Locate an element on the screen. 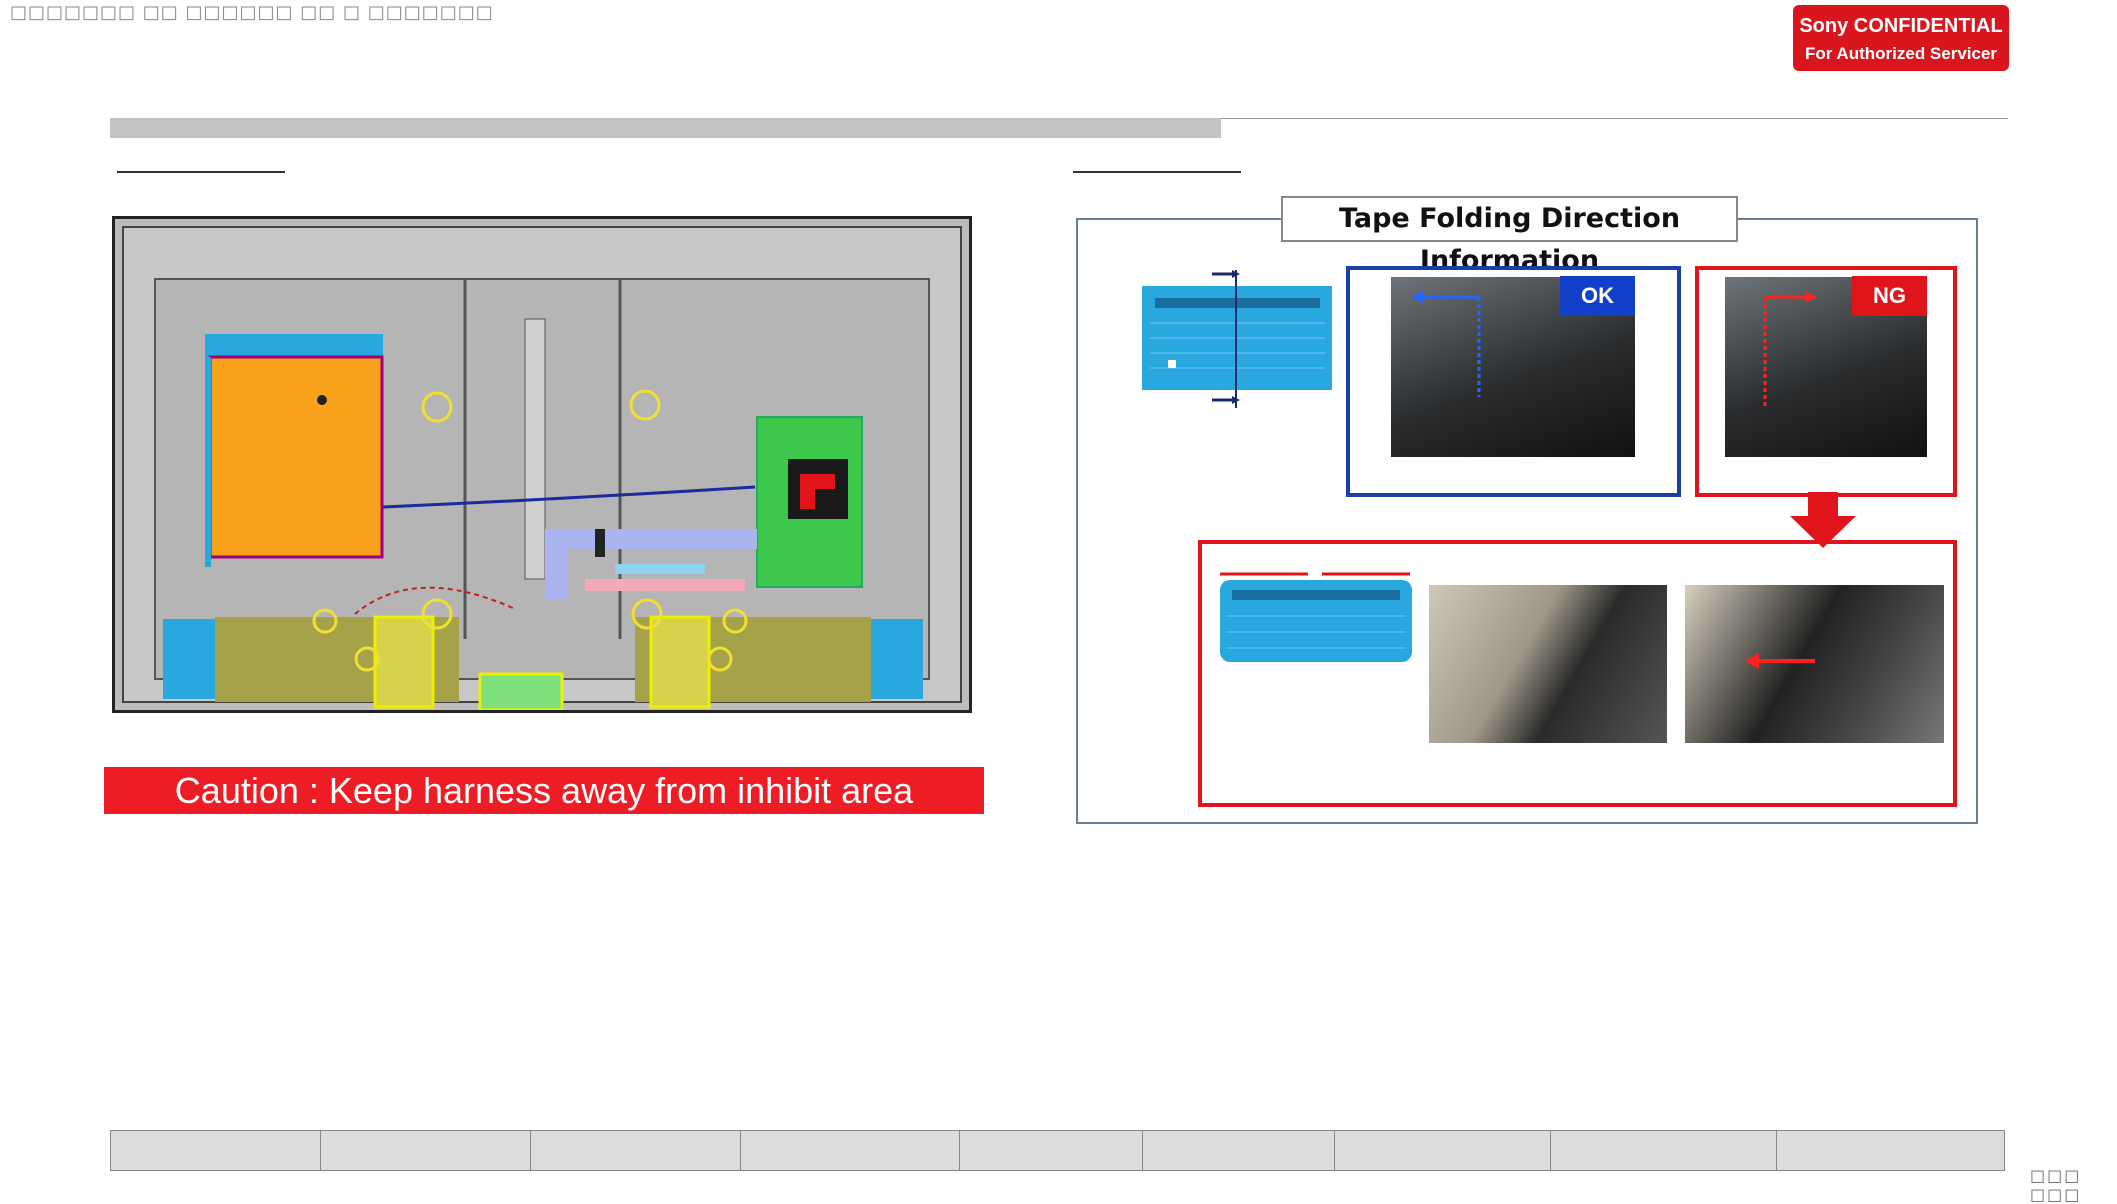 This screenshot has width=2117, height=1204. ok-label: OK is located at coordinates (1597, 296).